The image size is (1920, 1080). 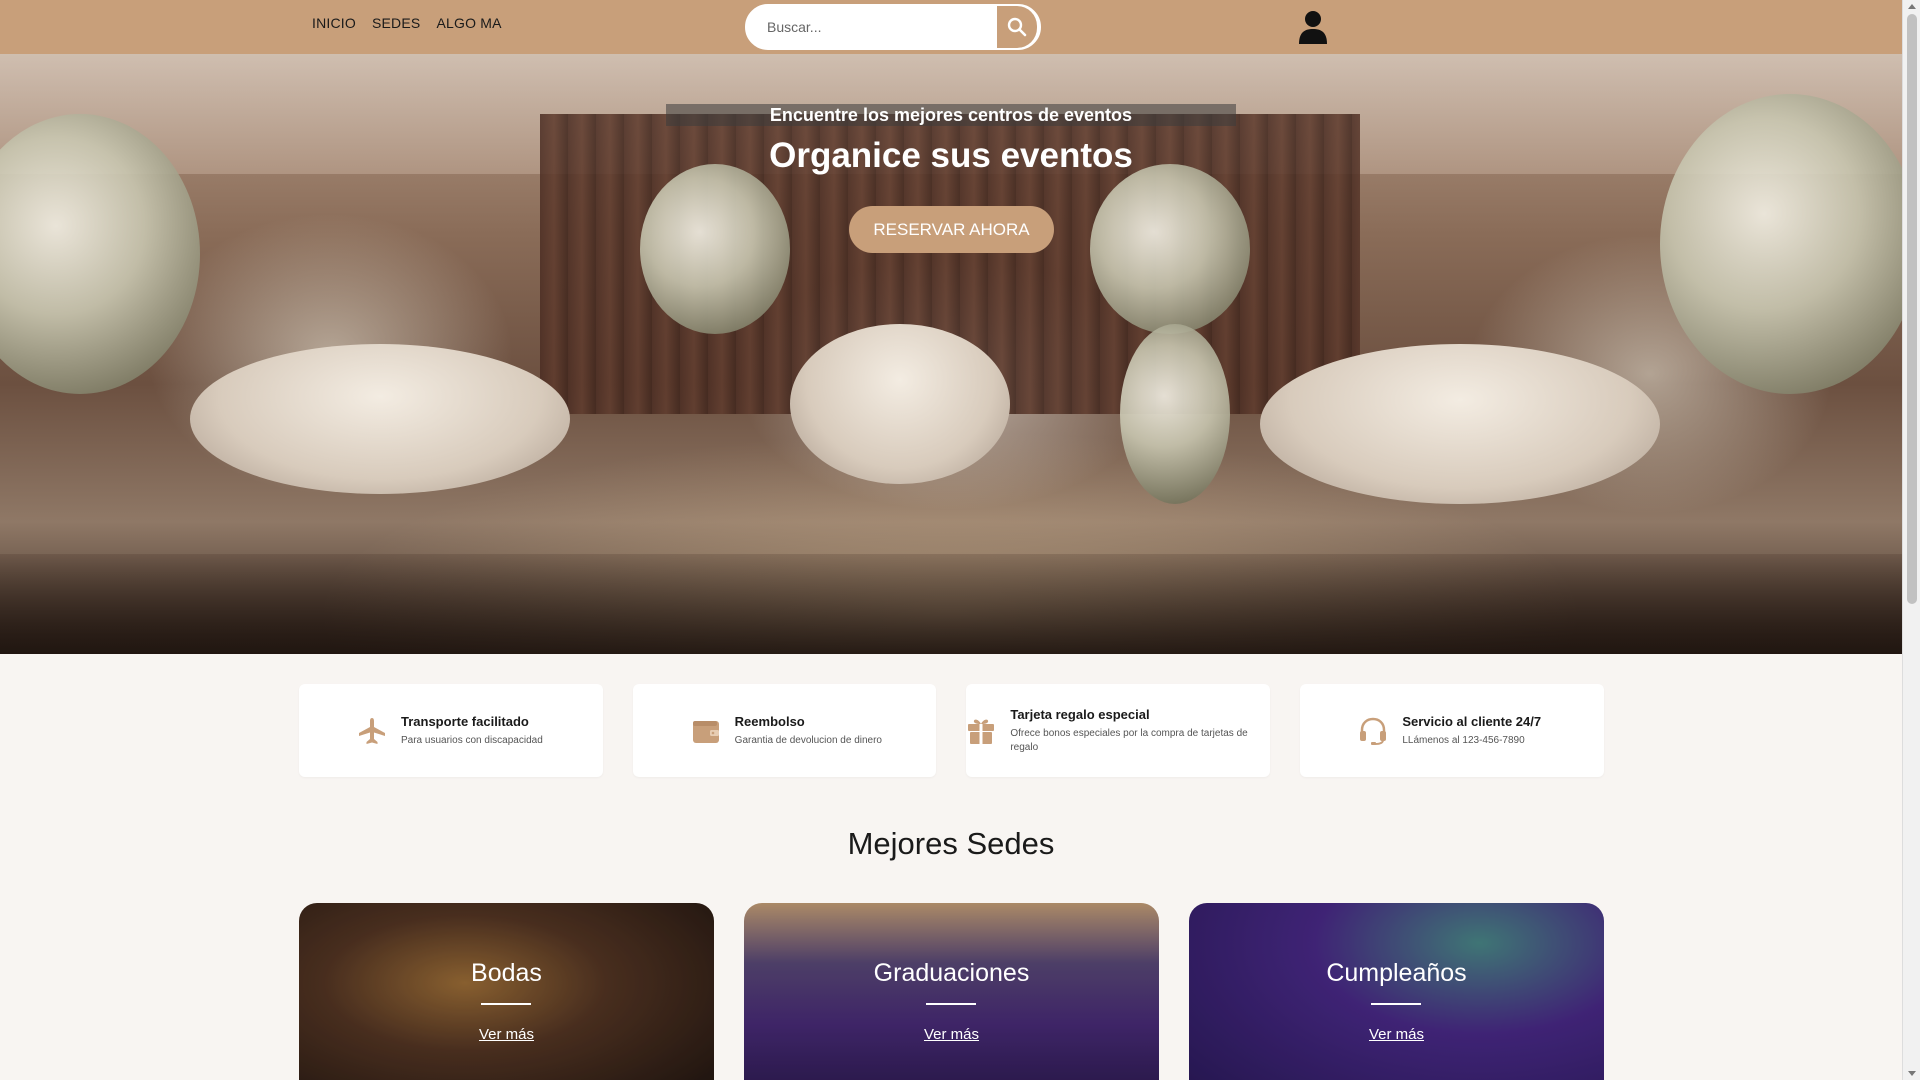 What do you see at coordinates (334, 23) in the screenshot?
I see `nav-link-inicio: INICIO` at bounding box center [334, 23].